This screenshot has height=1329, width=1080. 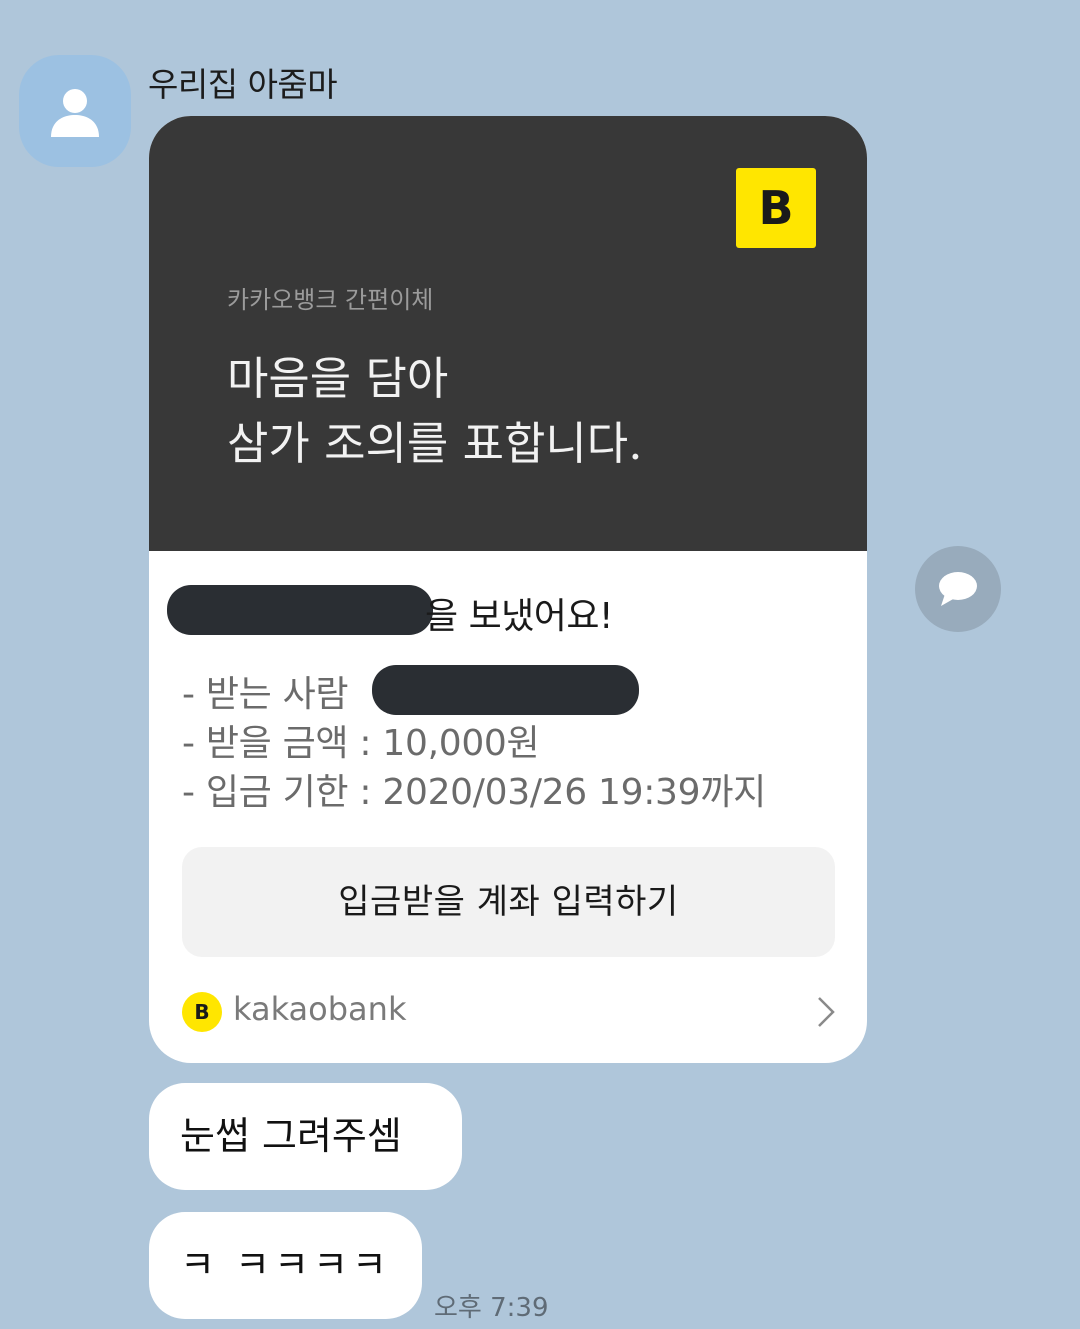 What do you see at coordinates (330, 300) in the screenshot?
I see `service-name: 카카오뱅크 간편이체` at bounding box center [330, 300].